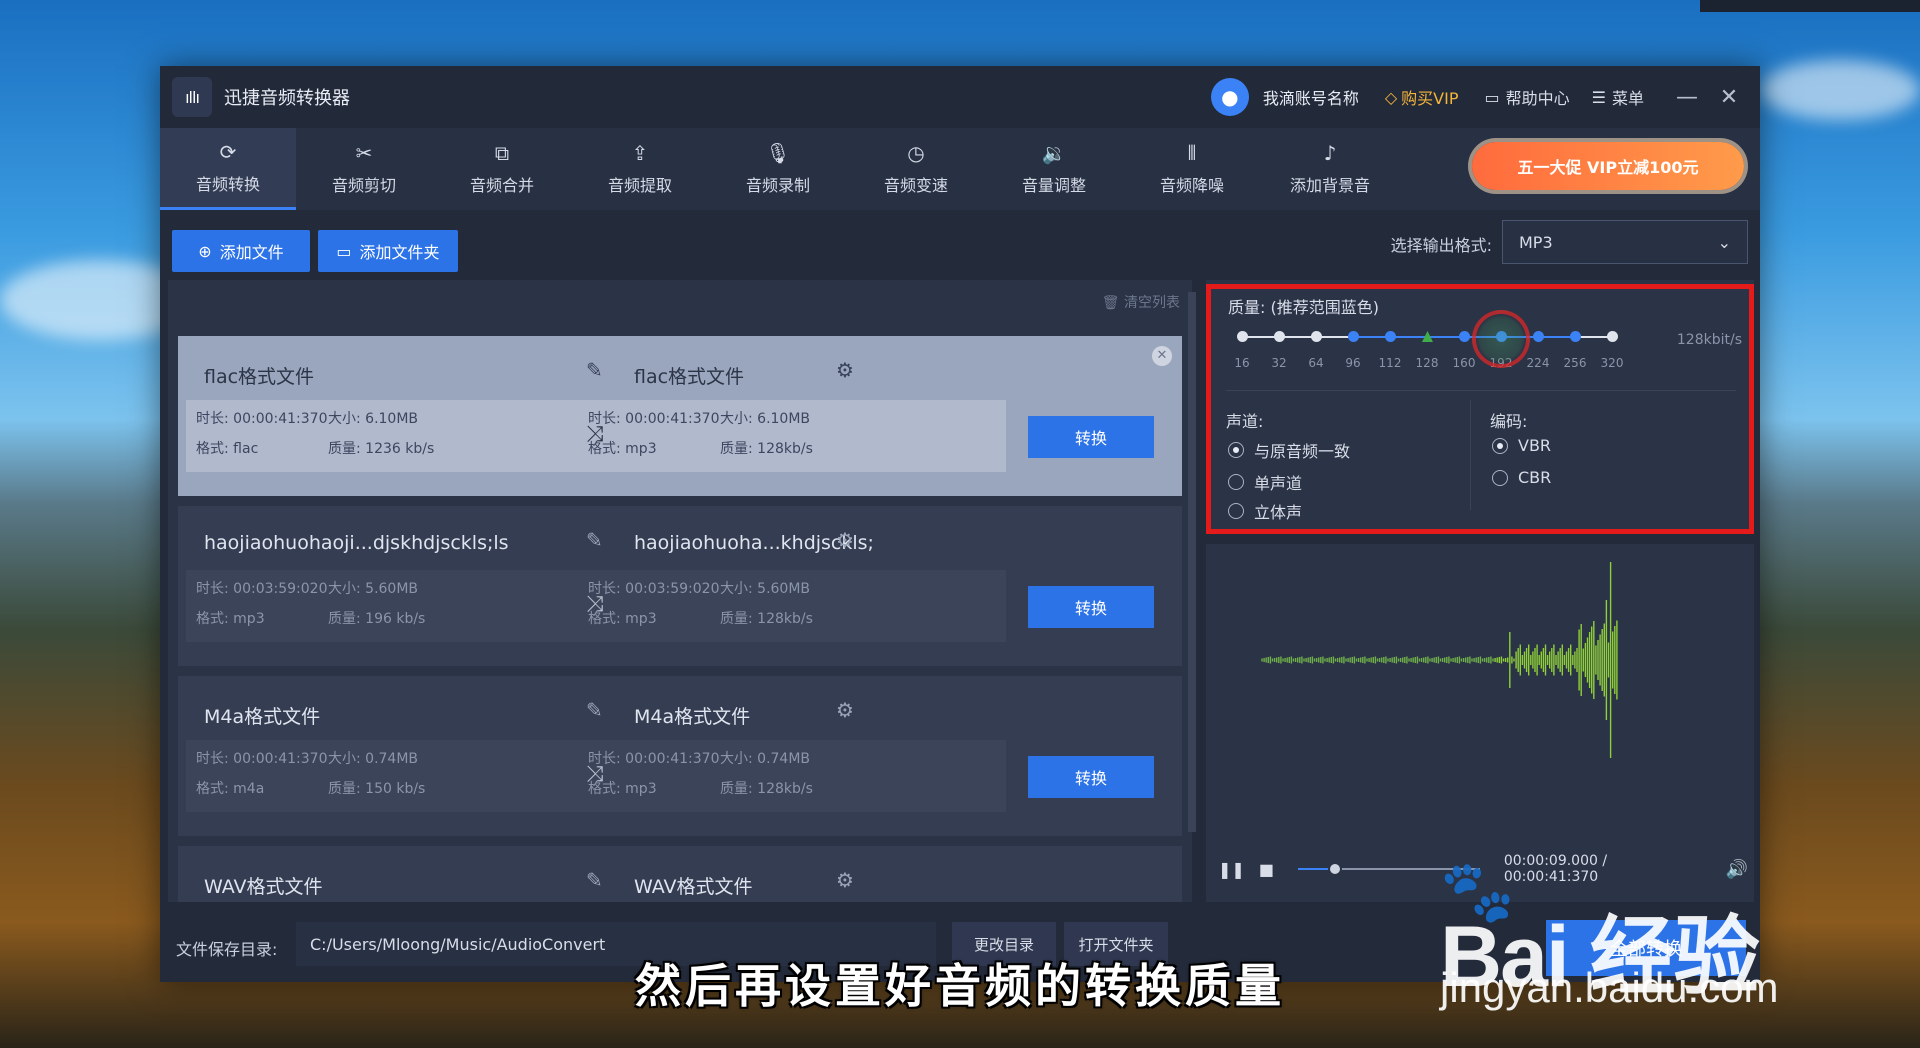 The image size is (1920, 1048). I want to click on speed-icon: ◷, so click(916, 153).